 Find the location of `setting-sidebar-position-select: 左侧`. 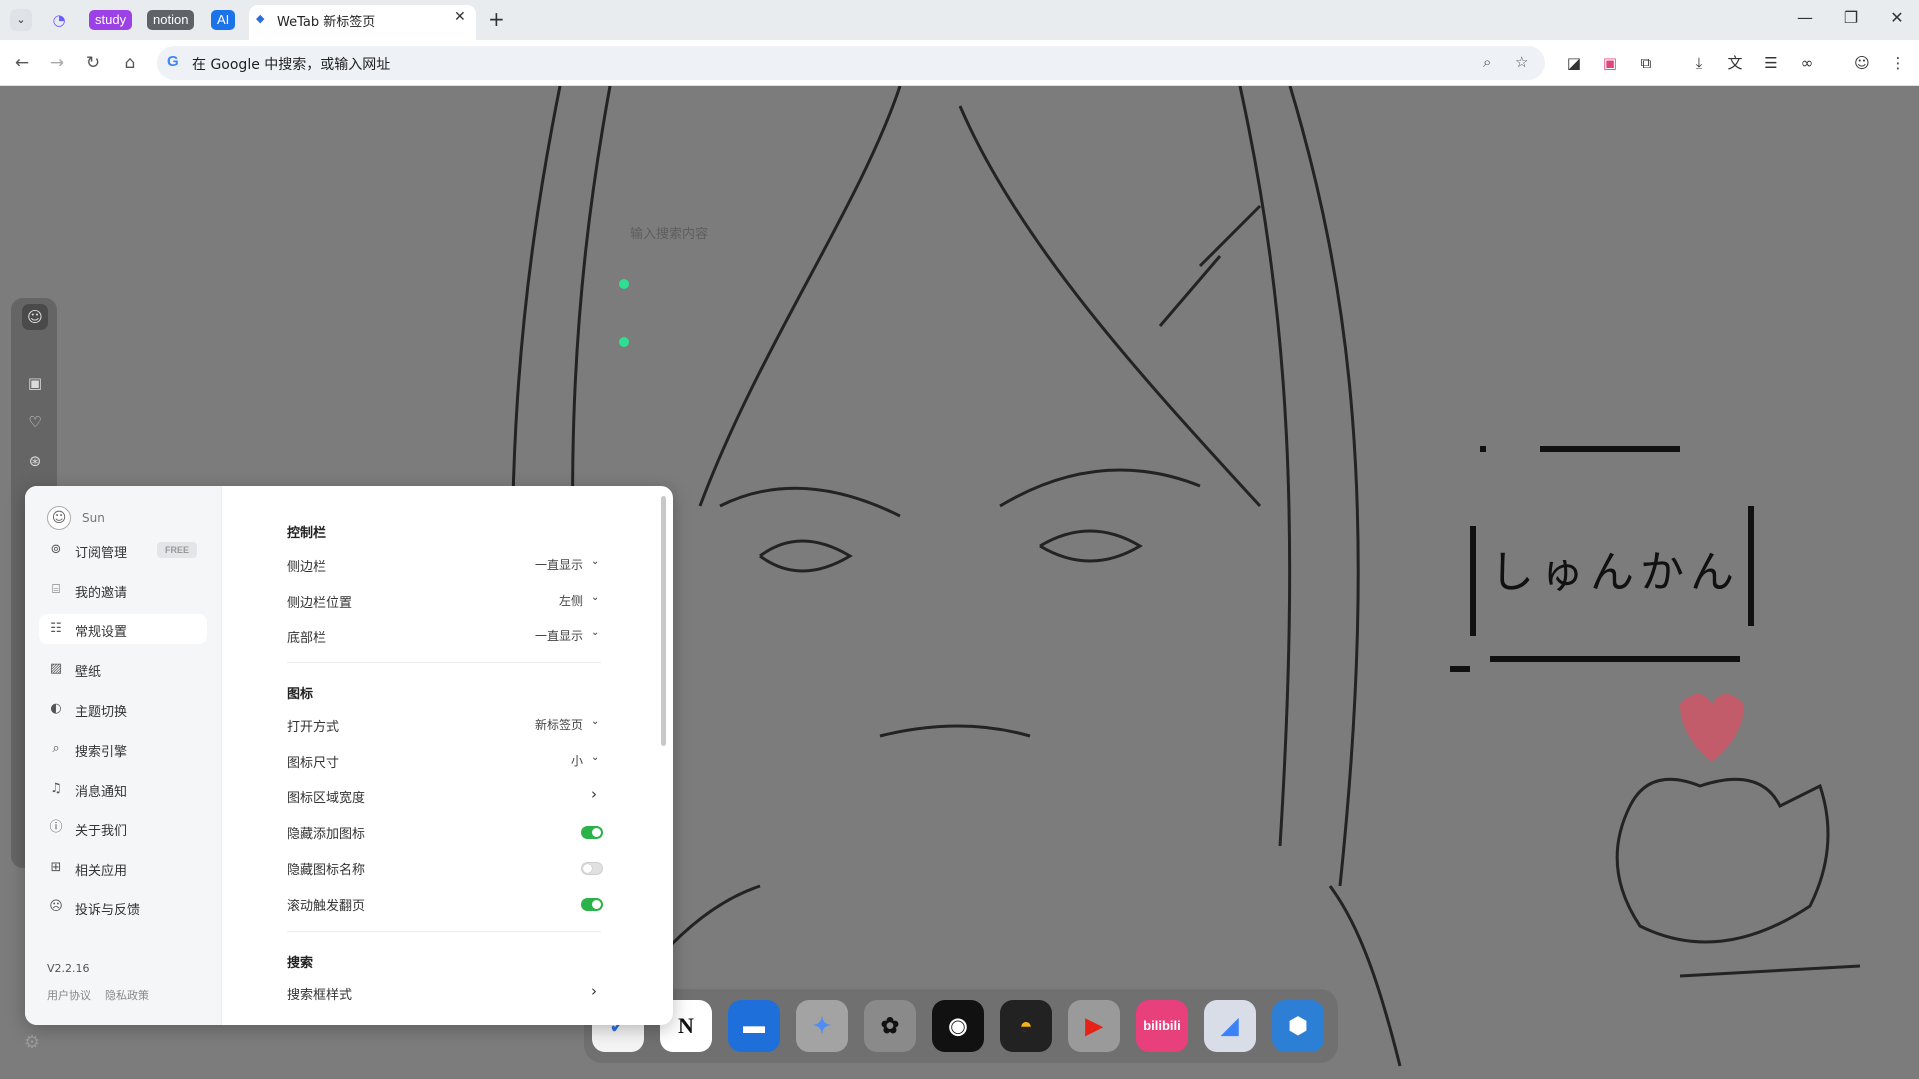

setting-sidebar-position-select: 左侧 is located at coordinates (523, 600).